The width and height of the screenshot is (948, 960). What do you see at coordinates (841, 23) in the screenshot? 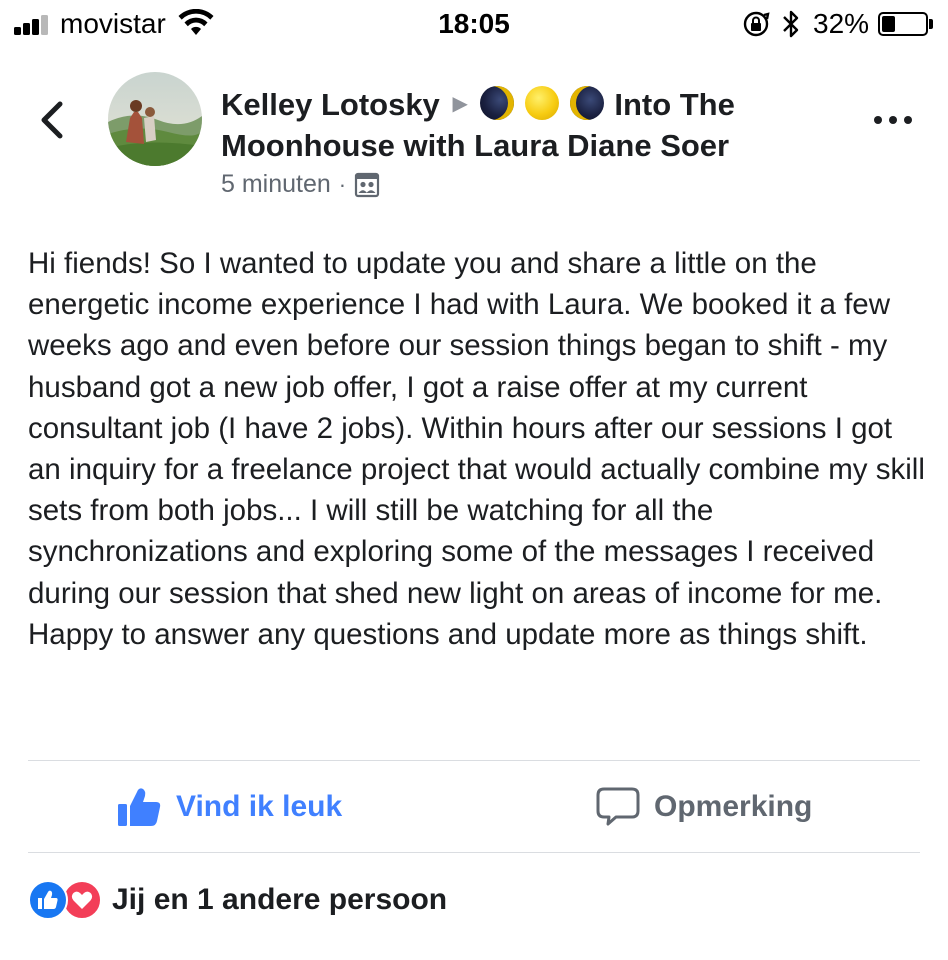
I see `battery-percent: 32%` at bounding box center [841, 23].